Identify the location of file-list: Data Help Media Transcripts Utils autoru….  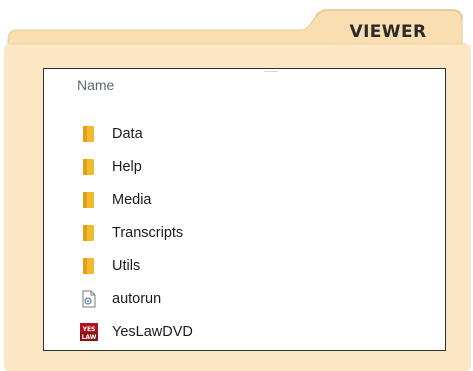
(136, 232).